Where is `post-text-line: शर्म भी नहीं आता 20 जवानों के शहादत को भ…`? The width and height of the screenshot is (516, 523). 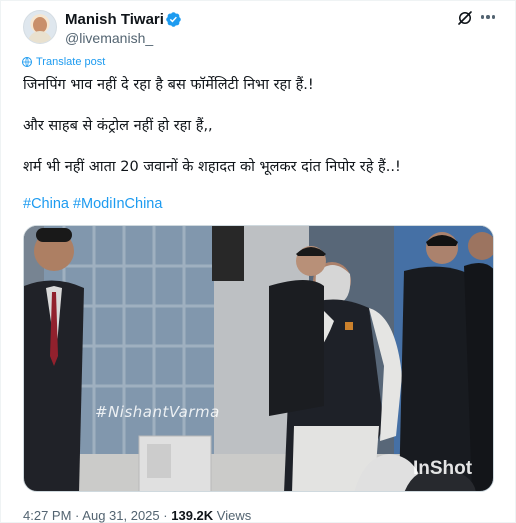
post-text-line: शर्म भी नहीं आता 20 जवानों के शहादत को भ… is located at coordinates (212, 167).